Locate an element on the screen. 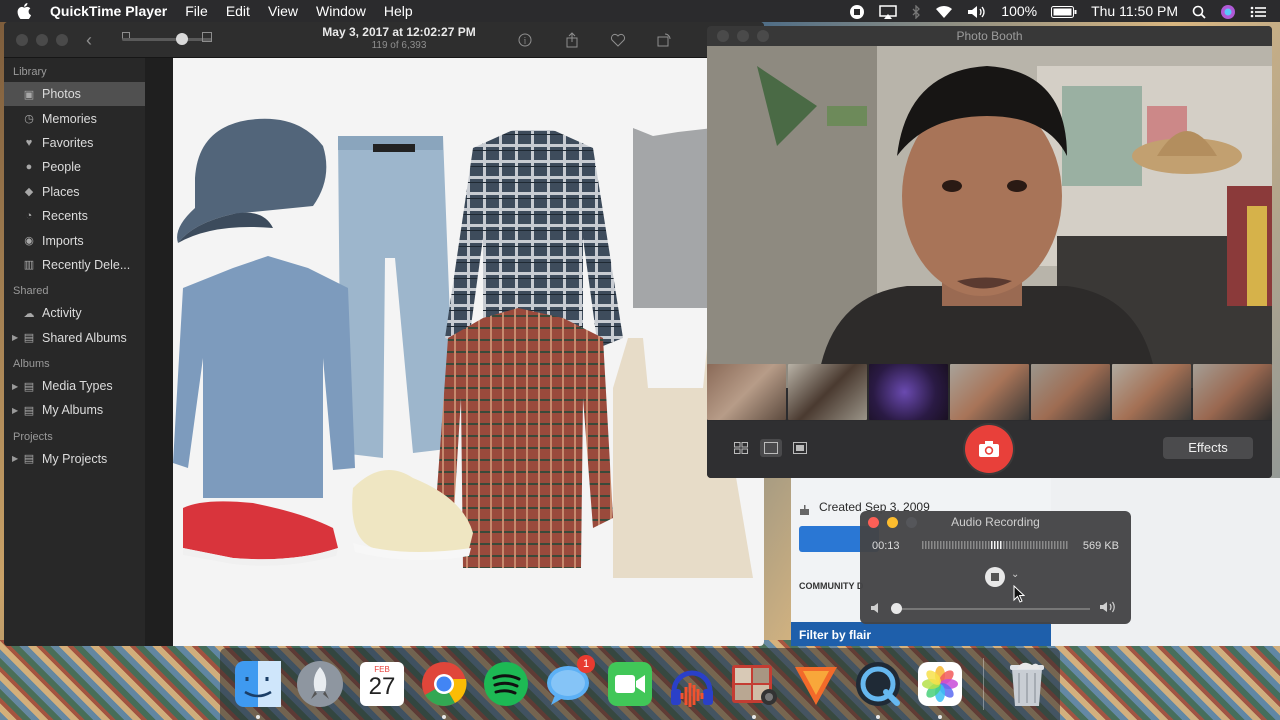 The image size is (1280, 720). file-size: 569 KB is located at coordinates (1100, 546).